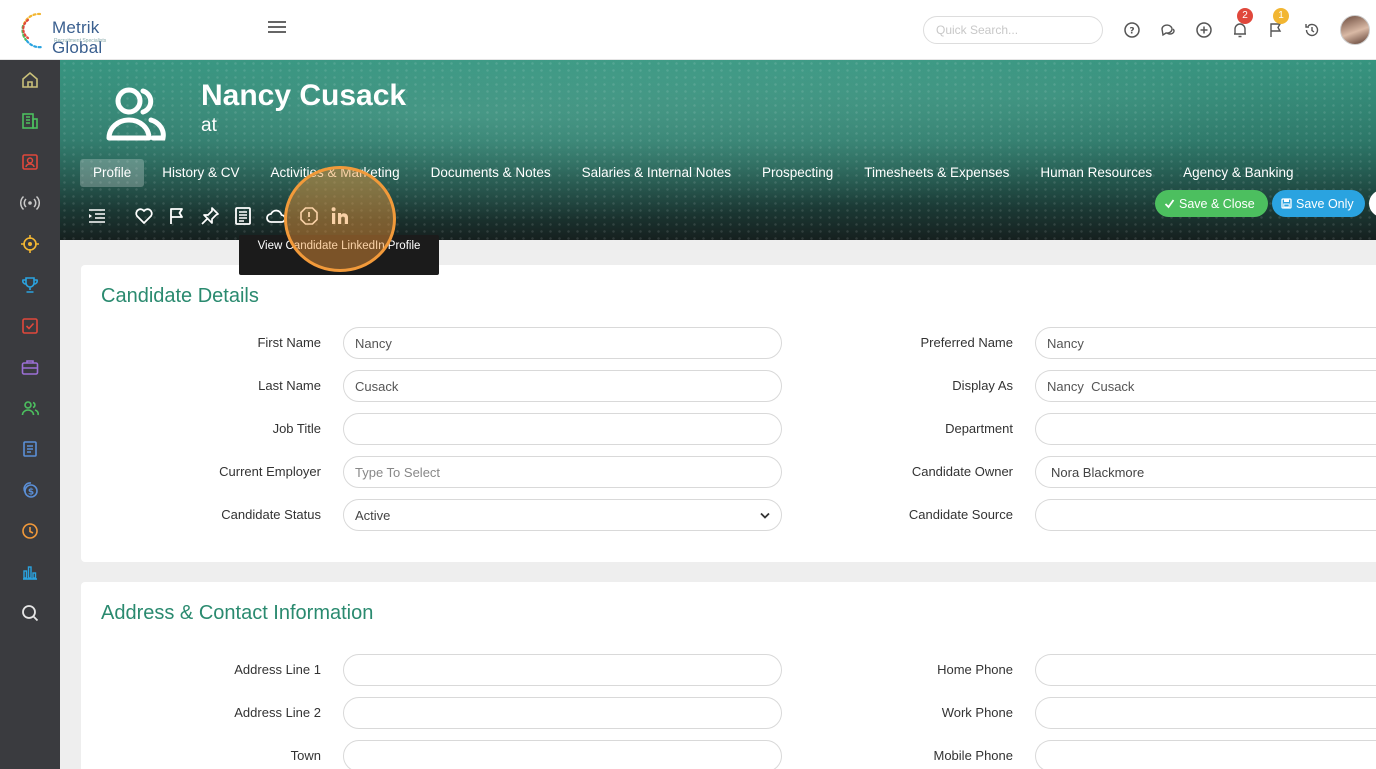  Describe the element at coordinates (562, 386) in the screenshot. I see `last-name-input` at that location.